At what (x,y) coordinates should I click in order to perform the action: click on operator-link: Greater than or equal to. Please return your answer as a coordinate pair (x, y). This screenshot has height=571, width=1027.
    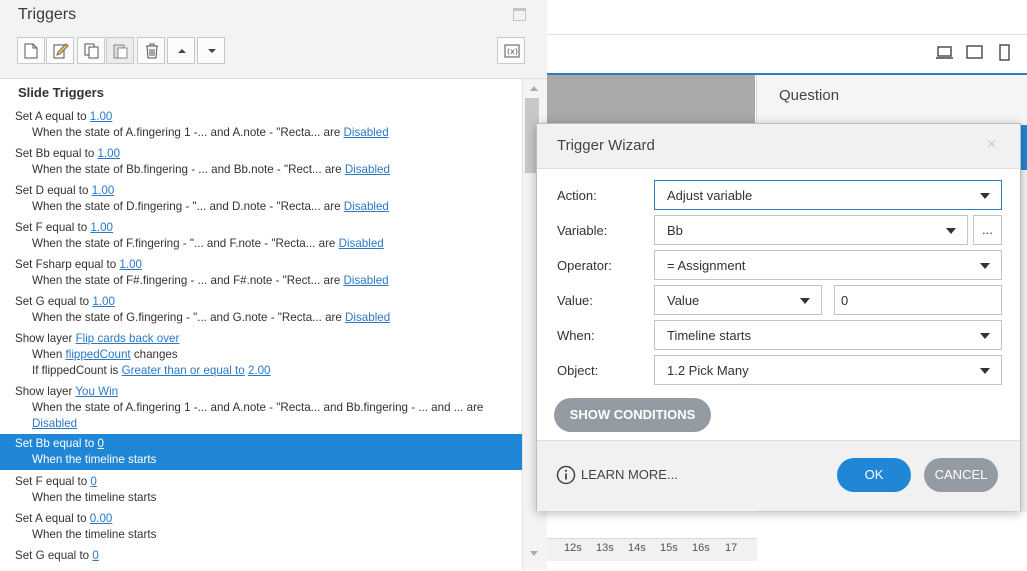
    Looking at the image, I should click on (183, 370).